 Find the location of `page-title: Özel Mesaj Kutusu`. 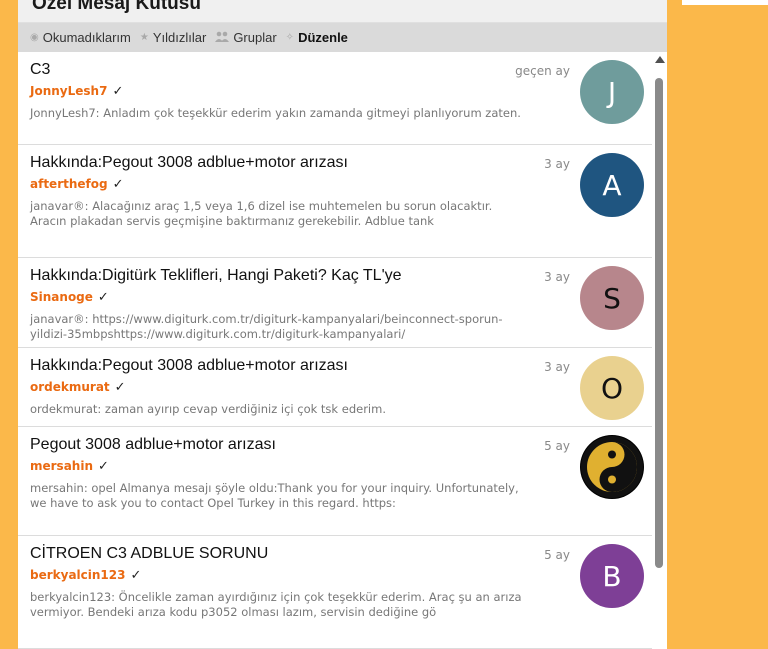

page-title: Özel Mesaj Kutusu is located at coordinates (116, 7).